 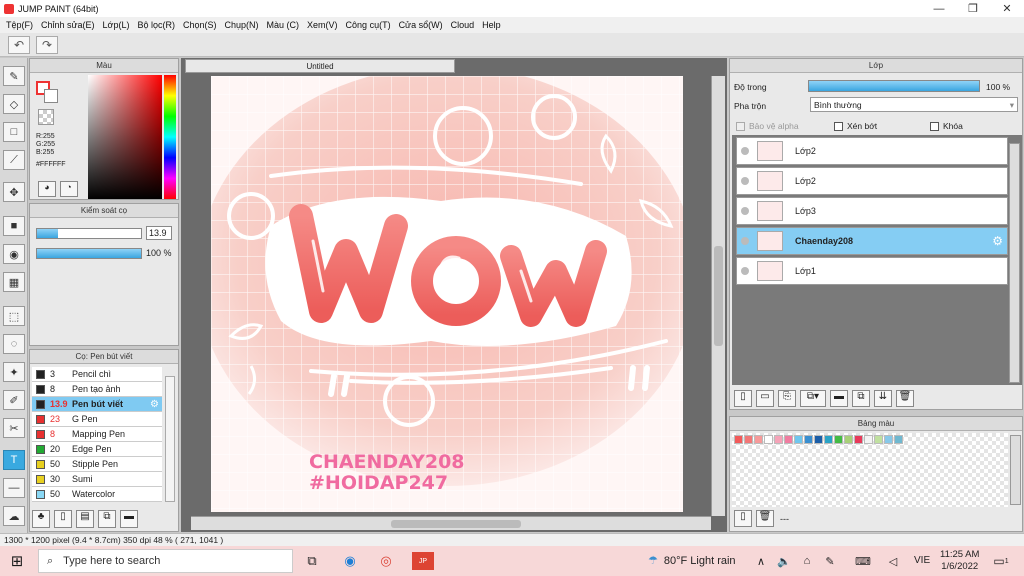 What do you see at coordinates (491, 25) in the screenshot?
I see `menu-help: Help` at bounding box center [491, 25].